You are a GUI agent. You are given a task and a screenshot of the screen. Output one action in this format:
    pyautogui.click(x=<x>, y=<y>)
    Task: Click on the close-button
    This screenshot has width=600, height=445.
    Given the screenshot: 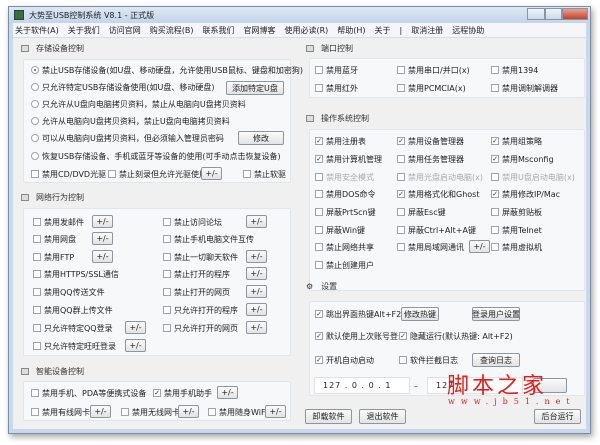 What is the action you would take?
    pyautogui.click(x=575, y=14)
    